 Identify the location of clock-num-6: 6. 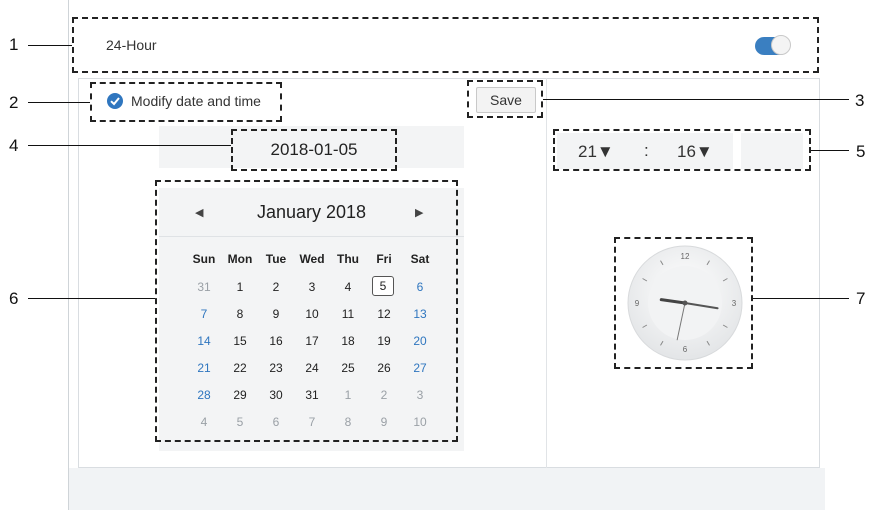
(685, 349).